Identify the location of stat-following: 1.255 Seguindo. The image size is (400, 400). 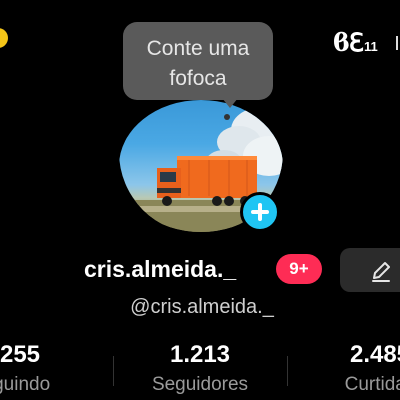
(45, 369).